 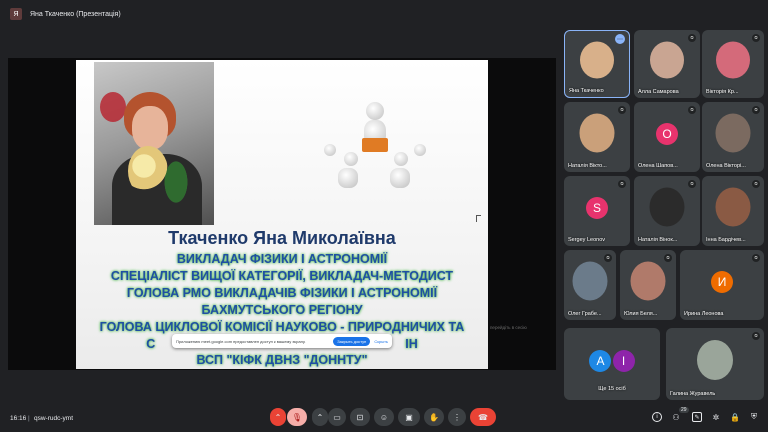 I want to click on people-icon: ⚇, so click(x=676, y=417).